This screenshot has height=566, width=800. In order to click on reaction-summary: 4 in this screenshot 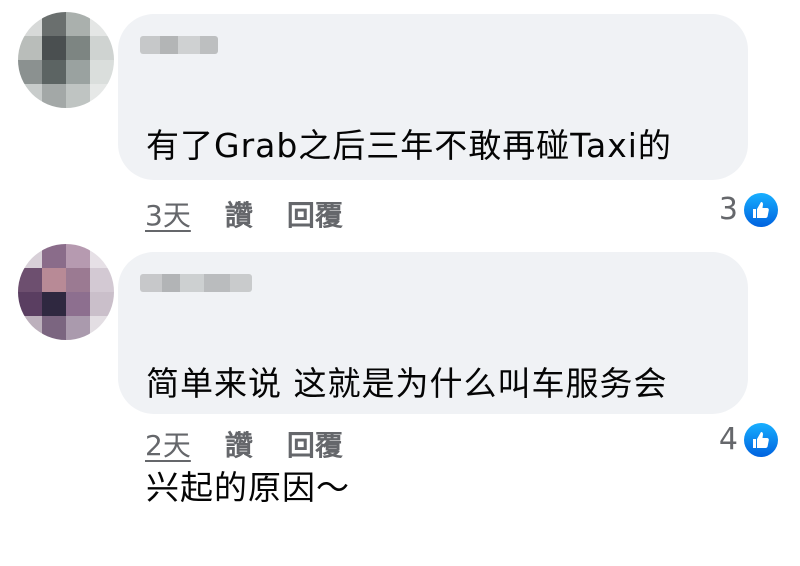, I will do `click(748, 439)`.